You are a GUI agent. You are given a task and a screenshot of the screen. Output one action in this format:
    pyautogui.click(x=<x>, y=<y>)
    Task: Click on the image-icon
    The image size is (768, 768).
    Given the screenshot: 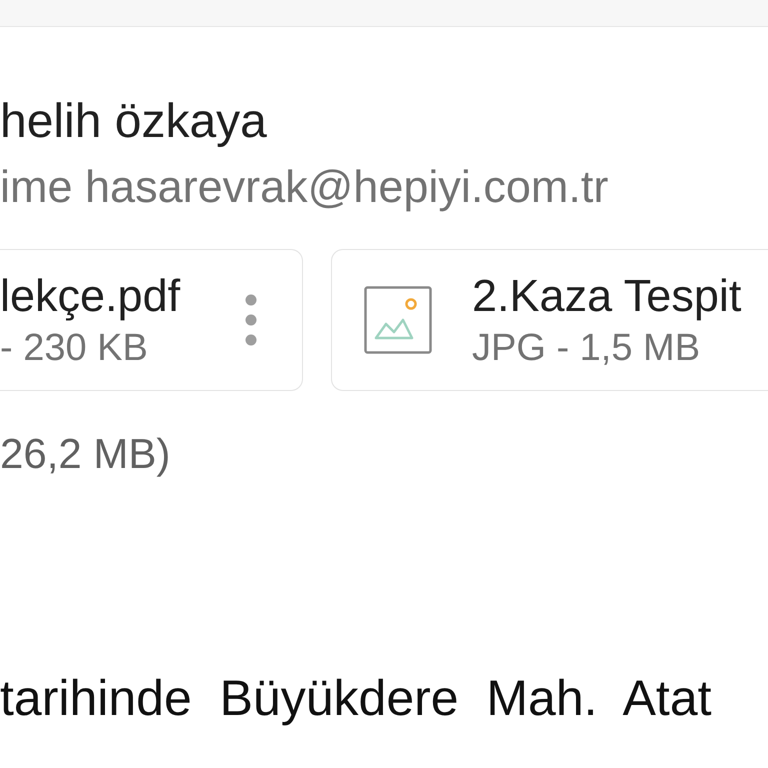 What is the action you would take?
    pyautogui.click(x=398, y=320)
    